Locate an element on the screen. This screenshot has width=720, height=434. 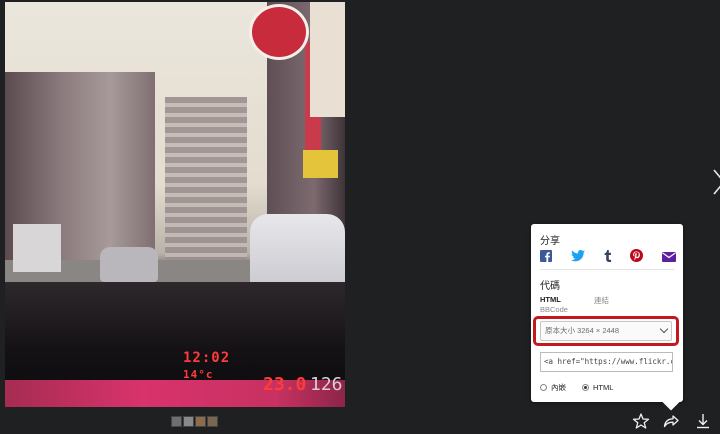
embed-code-field: <a href="https://www.flickr.com is located at coordinates (606, 362).